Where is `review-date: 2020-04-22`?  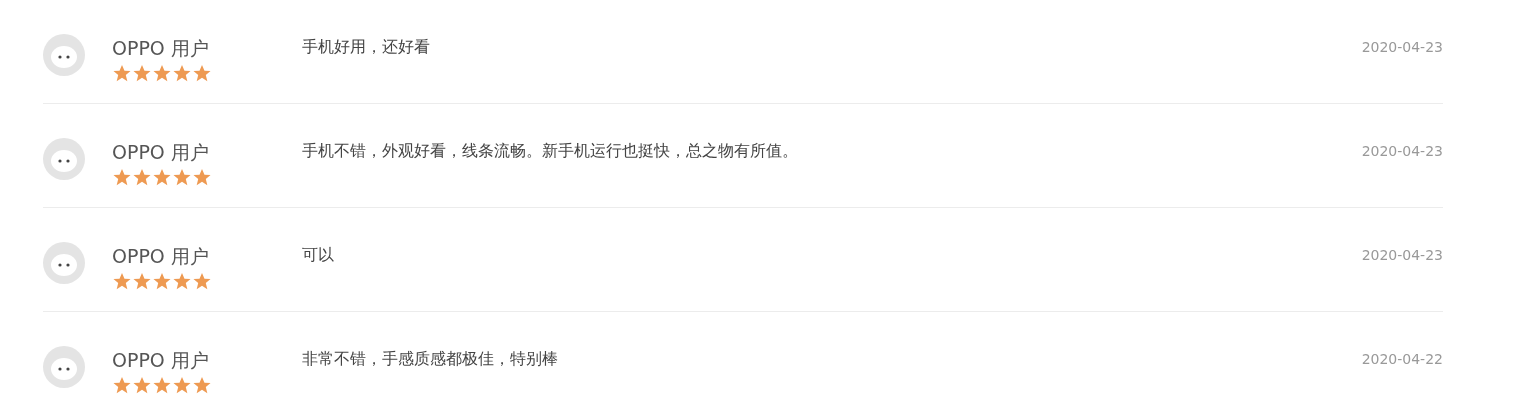
review-date: 2020-04-22 is located at coordinates (1402, 359).